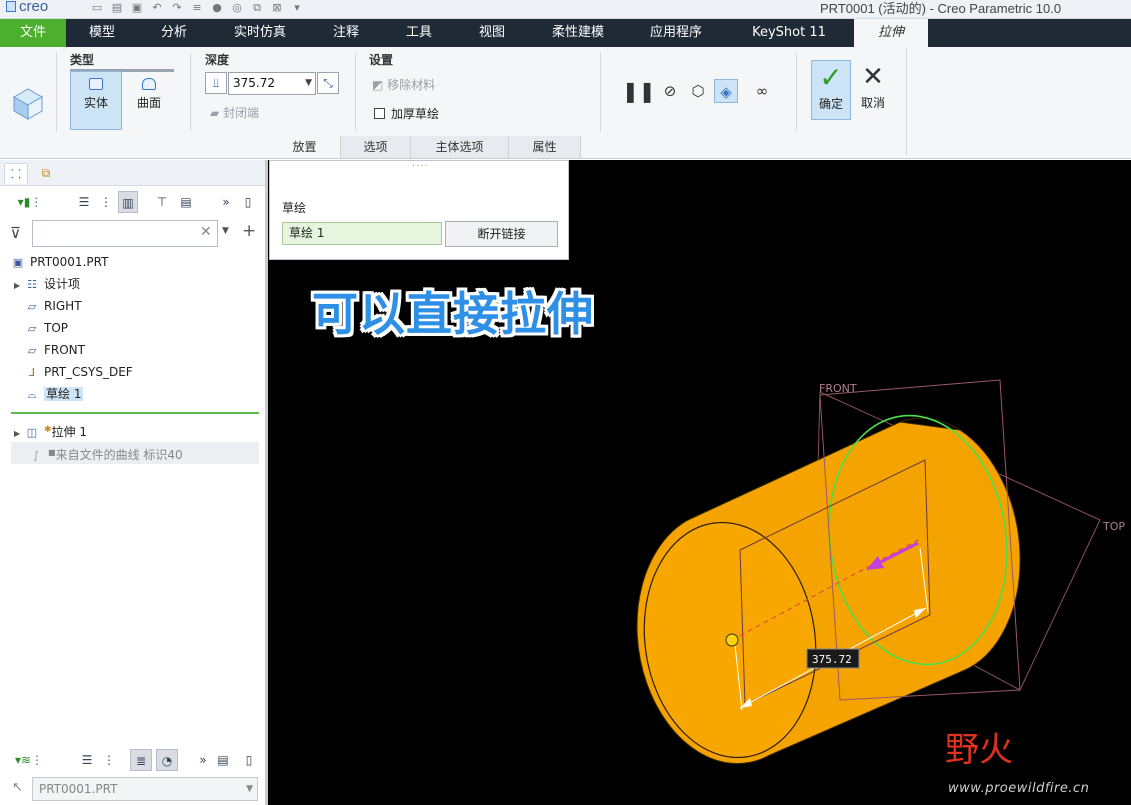  Describe the element at coordinates (206, 232) in the screenshot. I see `clear-icon: ✕` at that location.